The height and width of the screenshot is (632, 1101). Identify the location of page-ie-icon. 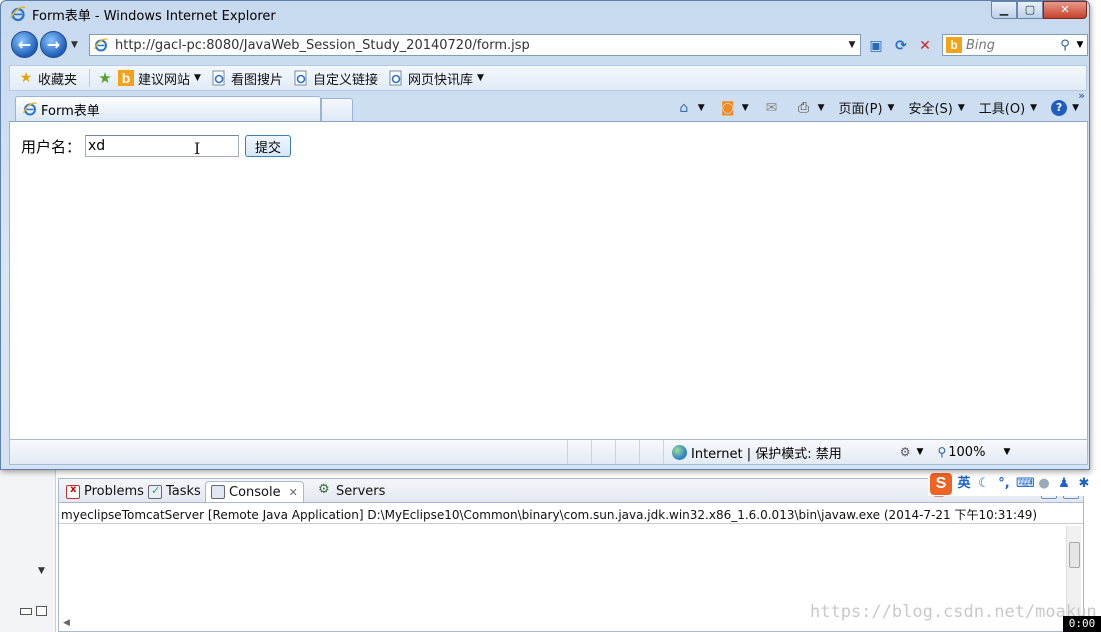
(100, 45).